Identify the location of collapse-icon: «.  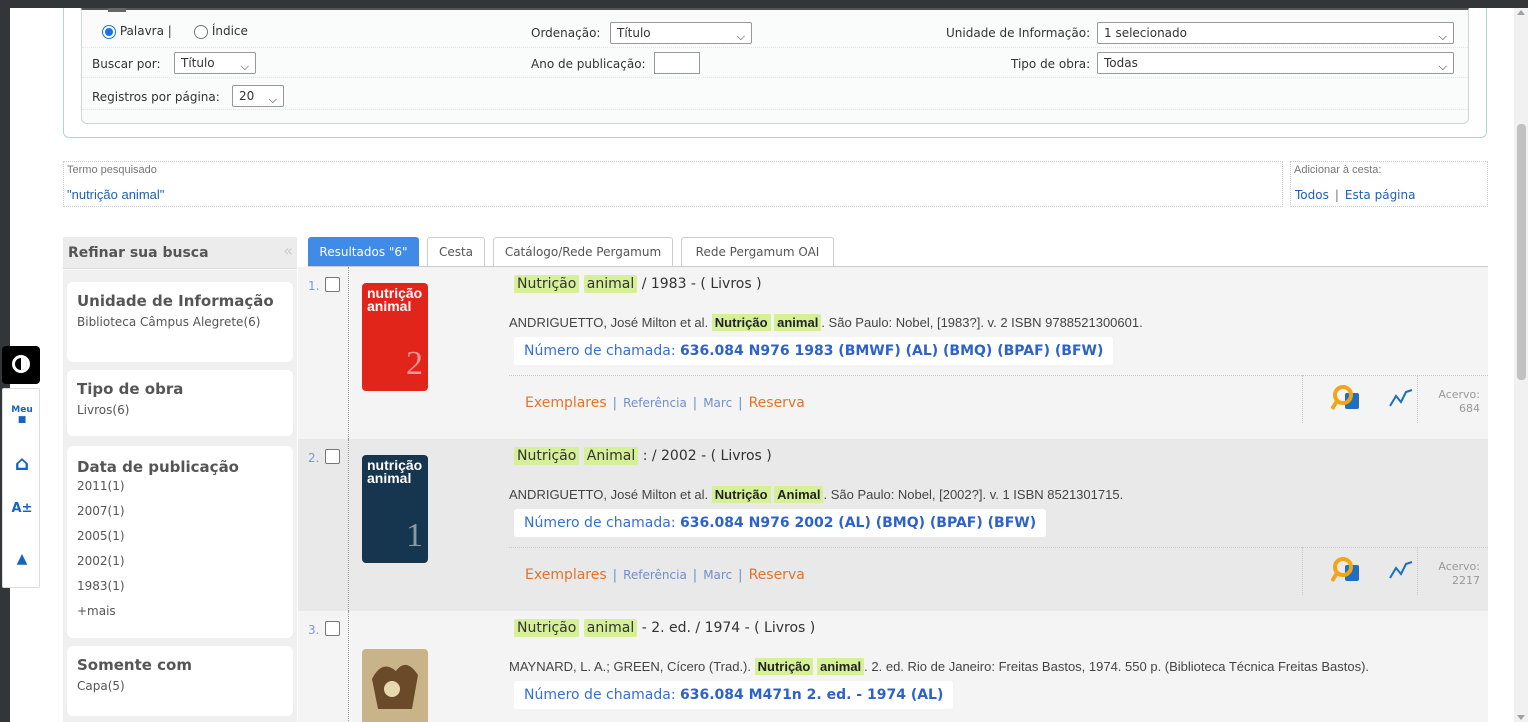
(288, 250).